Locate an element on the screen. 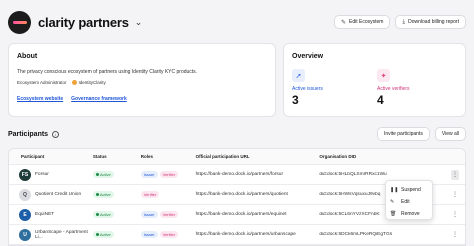 The width and height of the screenshot is (474, 246). menu-item-suspend: ❚❚ Suspend is located at coordinates (409, 190).